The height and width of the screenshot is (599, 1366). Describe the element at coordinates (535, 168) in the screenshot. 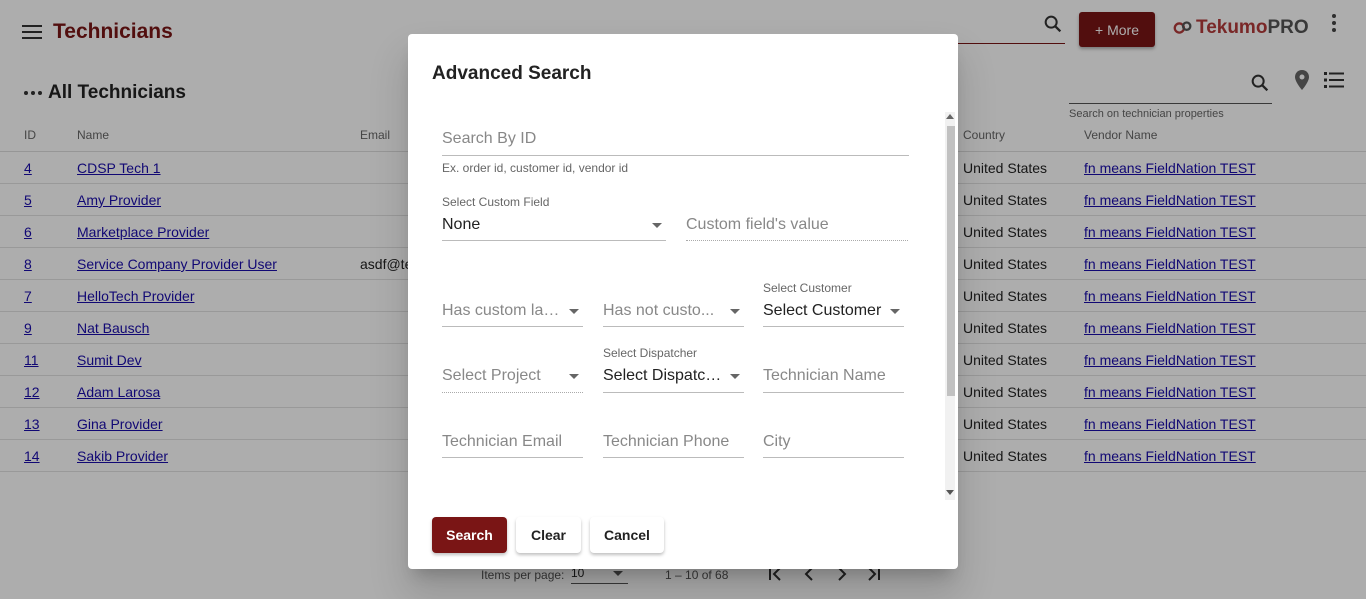

I see `hint-text: Ex. order id, customer id, vendor id` at that location.